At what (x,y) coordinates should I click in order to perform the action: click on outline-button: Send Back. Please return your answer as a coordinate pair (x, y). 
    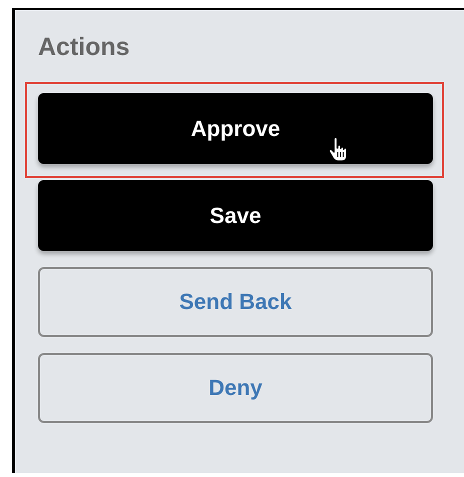
    Looking at the image, I should click on (235, 302).